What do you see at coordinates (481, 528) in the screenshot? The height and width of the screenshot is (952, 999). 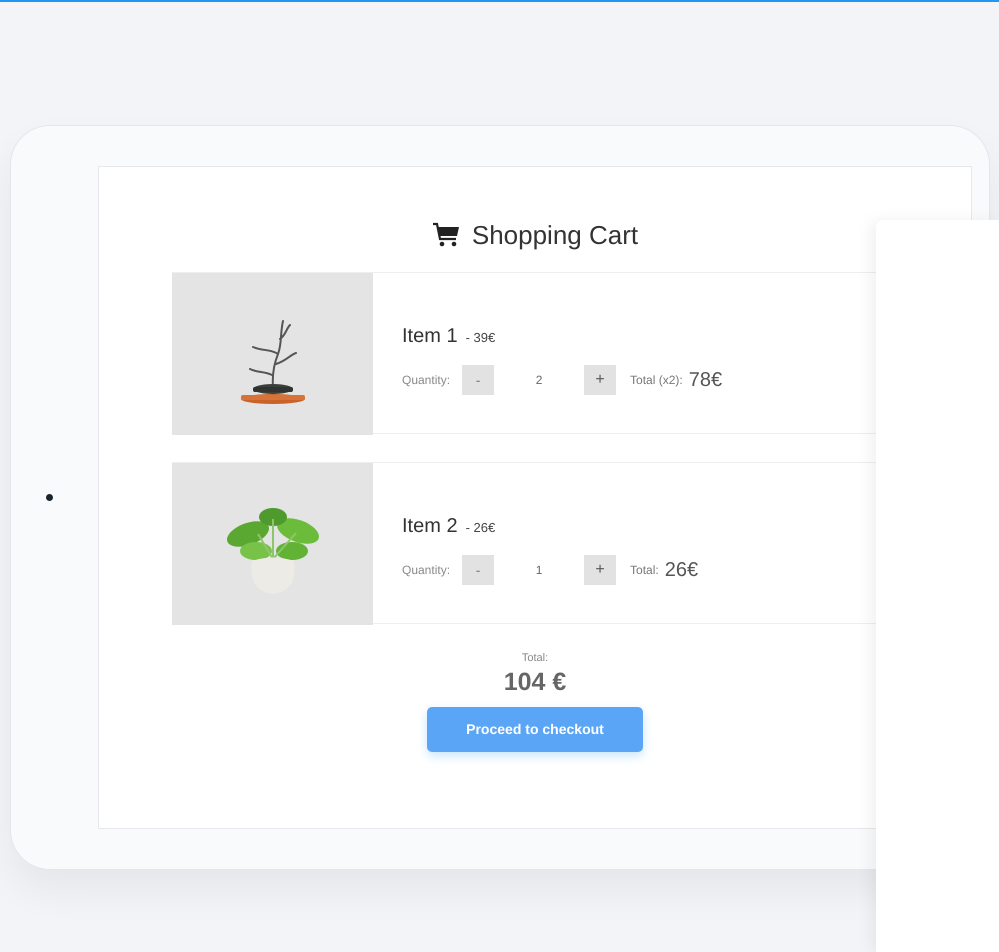 I see `item-price: - 26€` at bounding box center [481, 528].